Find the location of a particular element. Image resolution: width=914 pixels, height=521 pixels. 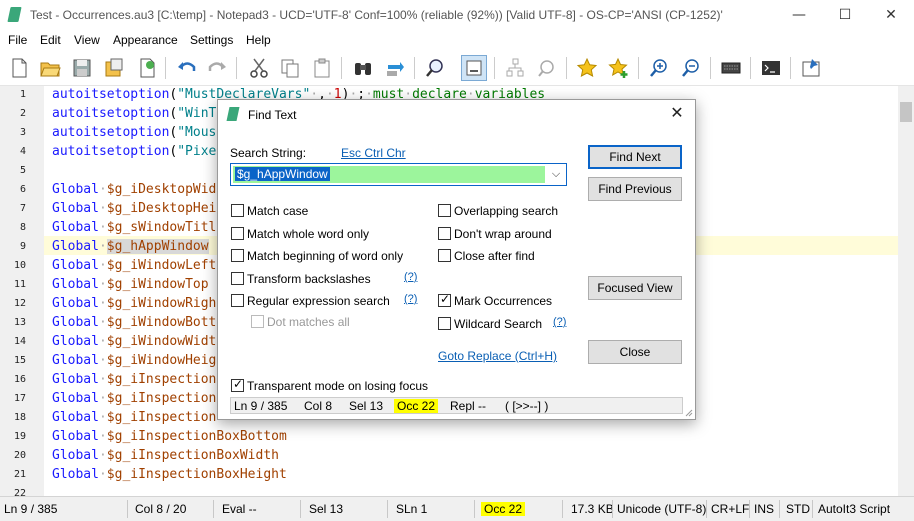

match-case-checkbox is located at coordinates (237, 210).